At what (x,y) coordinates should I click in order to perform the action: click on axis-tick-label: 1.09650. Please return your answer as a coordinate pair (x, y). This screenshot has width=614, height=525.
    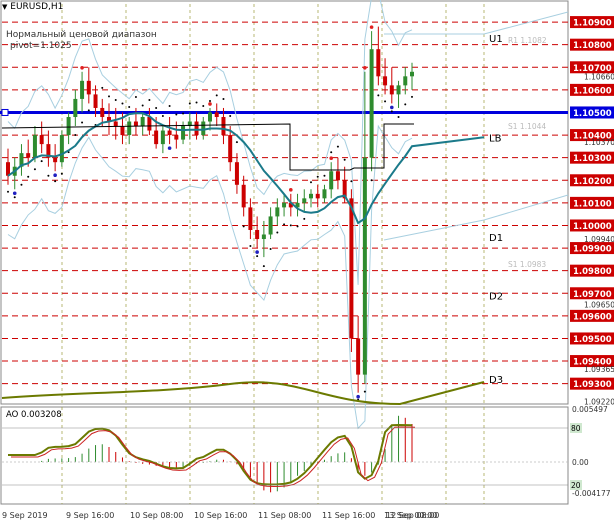
    Looking at the image, I should click on (599, 305).